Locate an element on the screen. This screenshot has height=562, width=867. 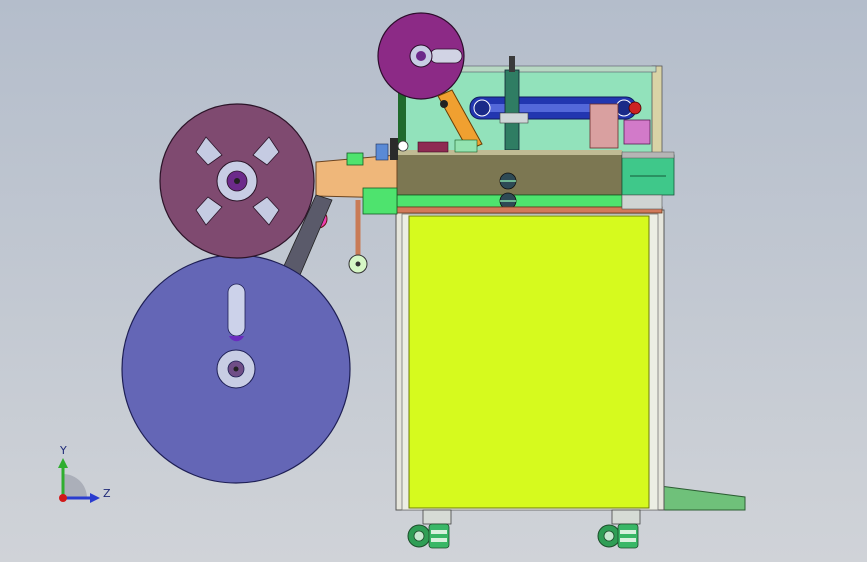
dancer-link-pivot is located at coordinates (444, 104).